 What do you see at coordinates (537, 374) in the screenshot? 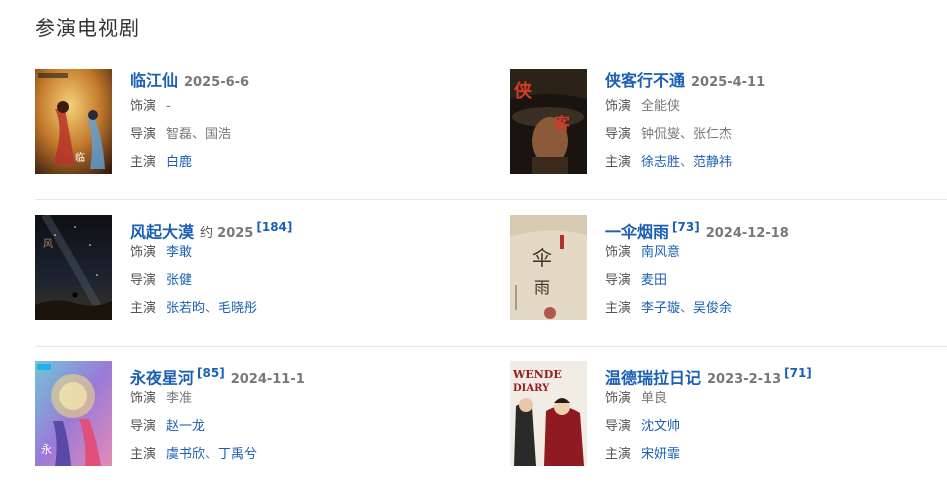
I see `svg-text: WENDE` at bounding box center [537, 374].